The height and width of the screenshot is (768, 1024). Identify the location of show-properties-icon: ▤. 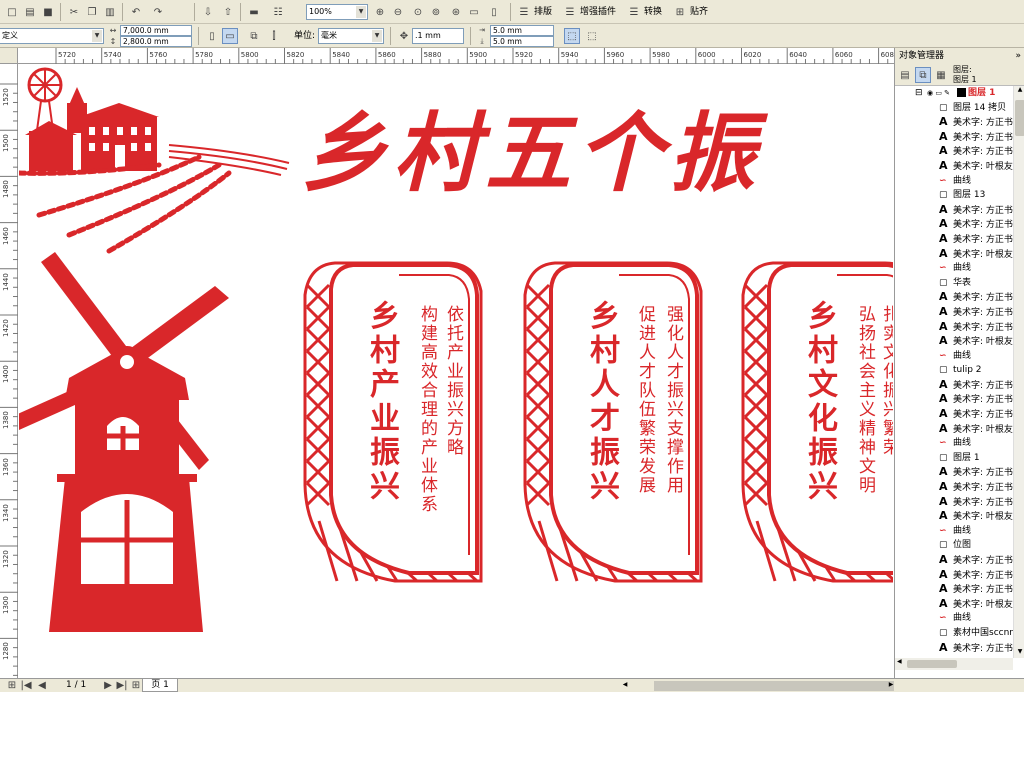
(905, 75).